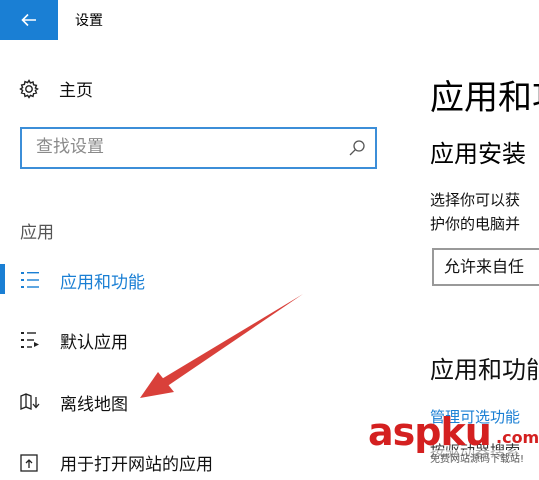 The width and height of the screenshot is (539, 480). What do you see at coordinates (179, 147) in the screenshot?
I see `search-input` at bounding box center [179, 147].